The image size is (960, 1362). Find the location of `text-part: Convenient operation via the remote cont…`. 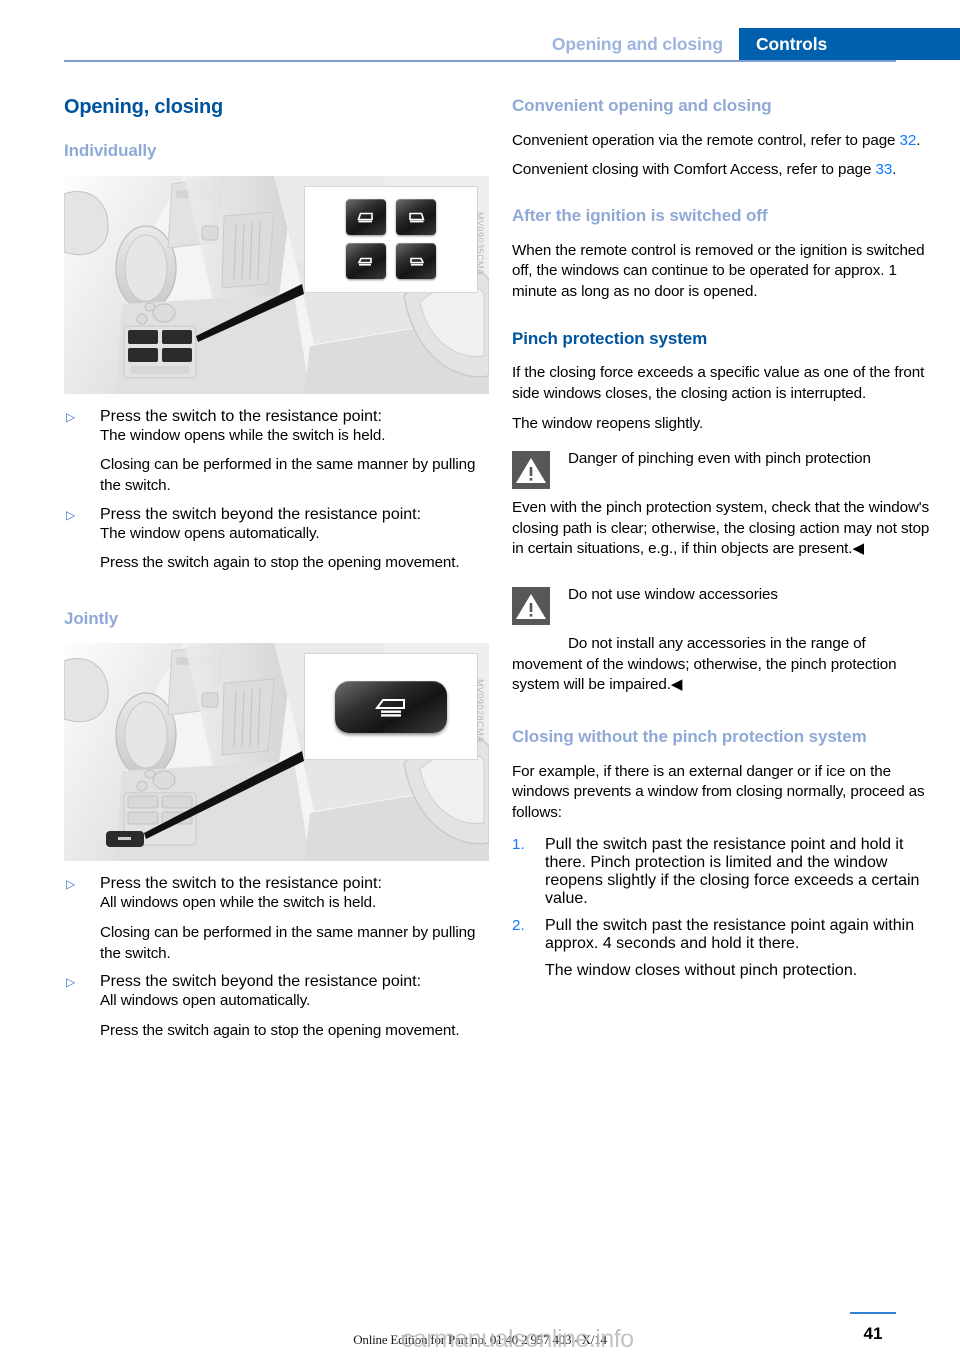

text-part: Convenient operation via the remote cont… is located at coordinates (706, 140).